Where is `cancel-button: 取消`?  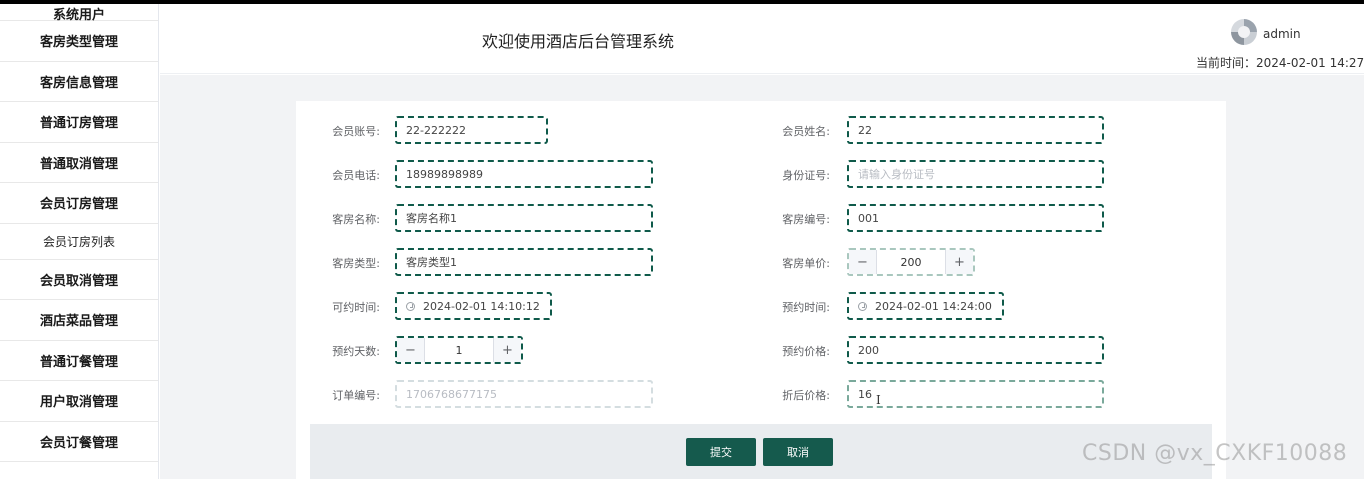
cancel-button: 取消 is located at coordinates (798, 452).